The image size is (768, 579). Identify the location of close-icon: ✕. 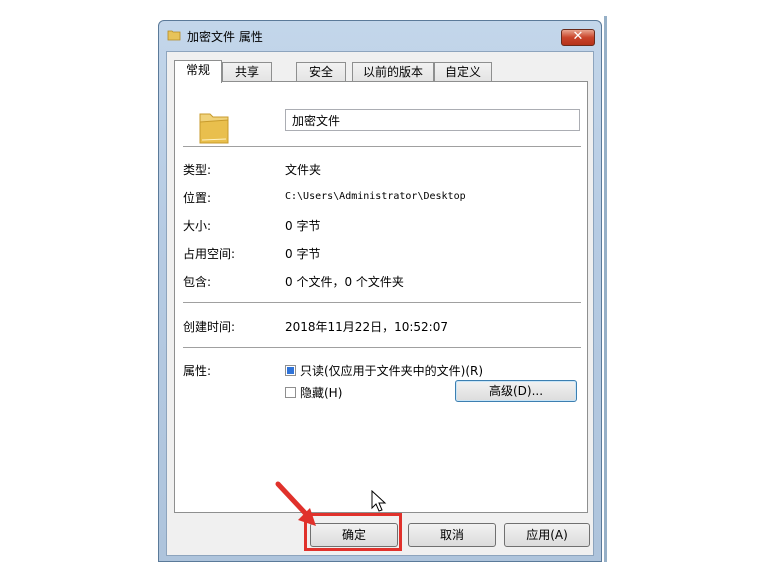
(578, 36).